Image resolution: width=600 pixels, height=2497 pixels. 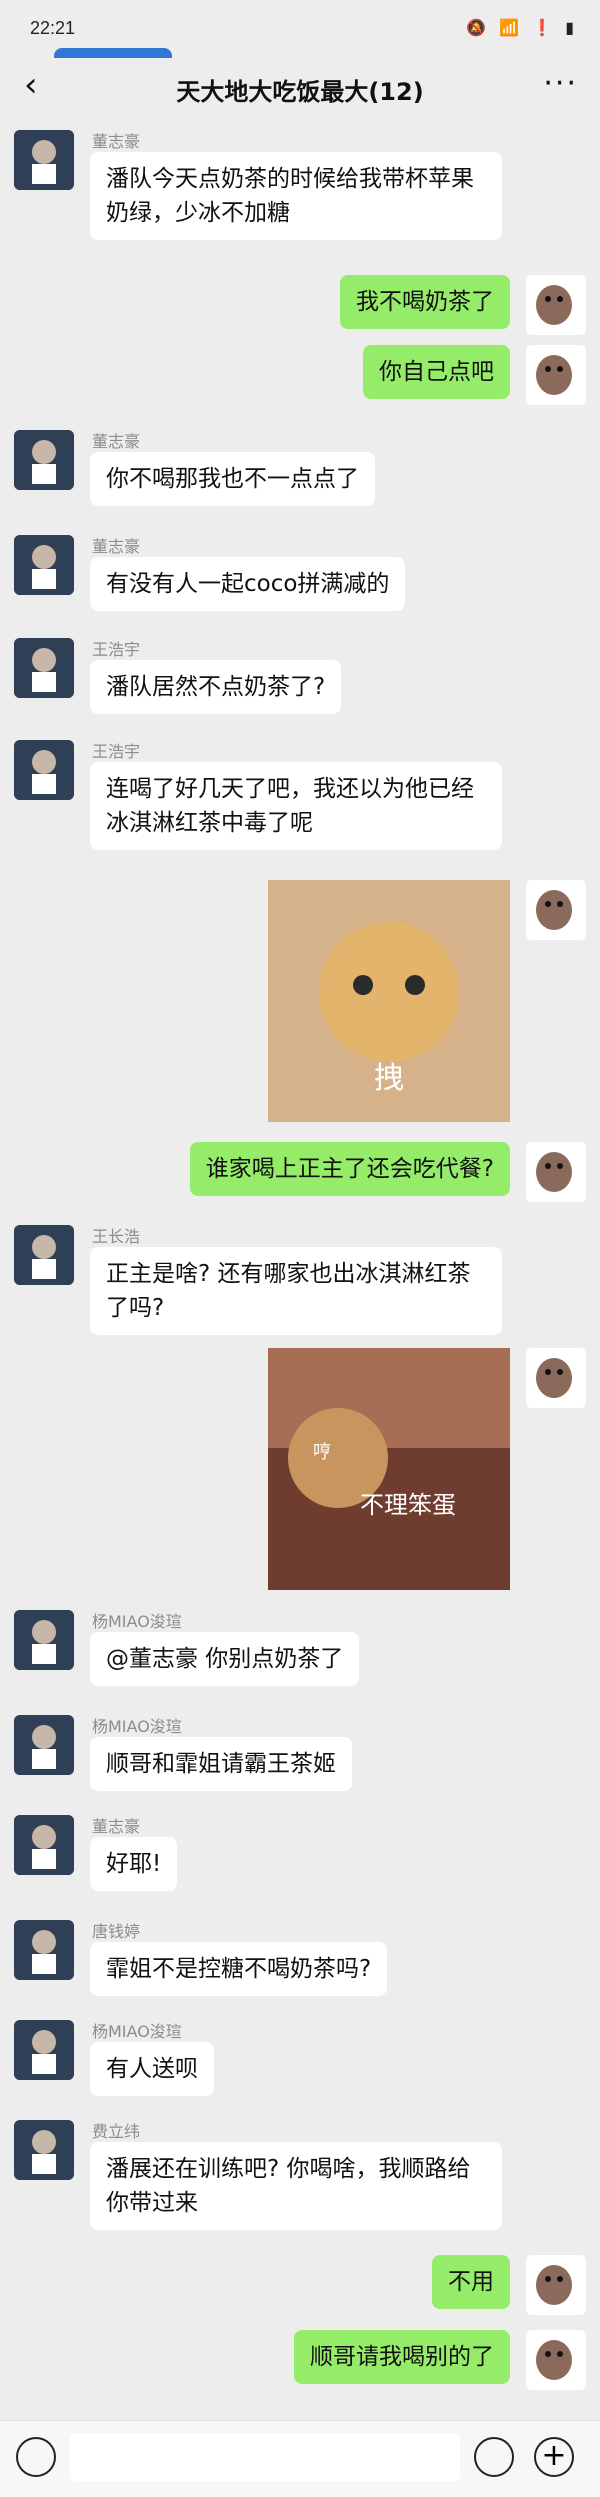 I want to click on message-bubble: 顺哥请我喝别的了, so click(x=402, y=2357).